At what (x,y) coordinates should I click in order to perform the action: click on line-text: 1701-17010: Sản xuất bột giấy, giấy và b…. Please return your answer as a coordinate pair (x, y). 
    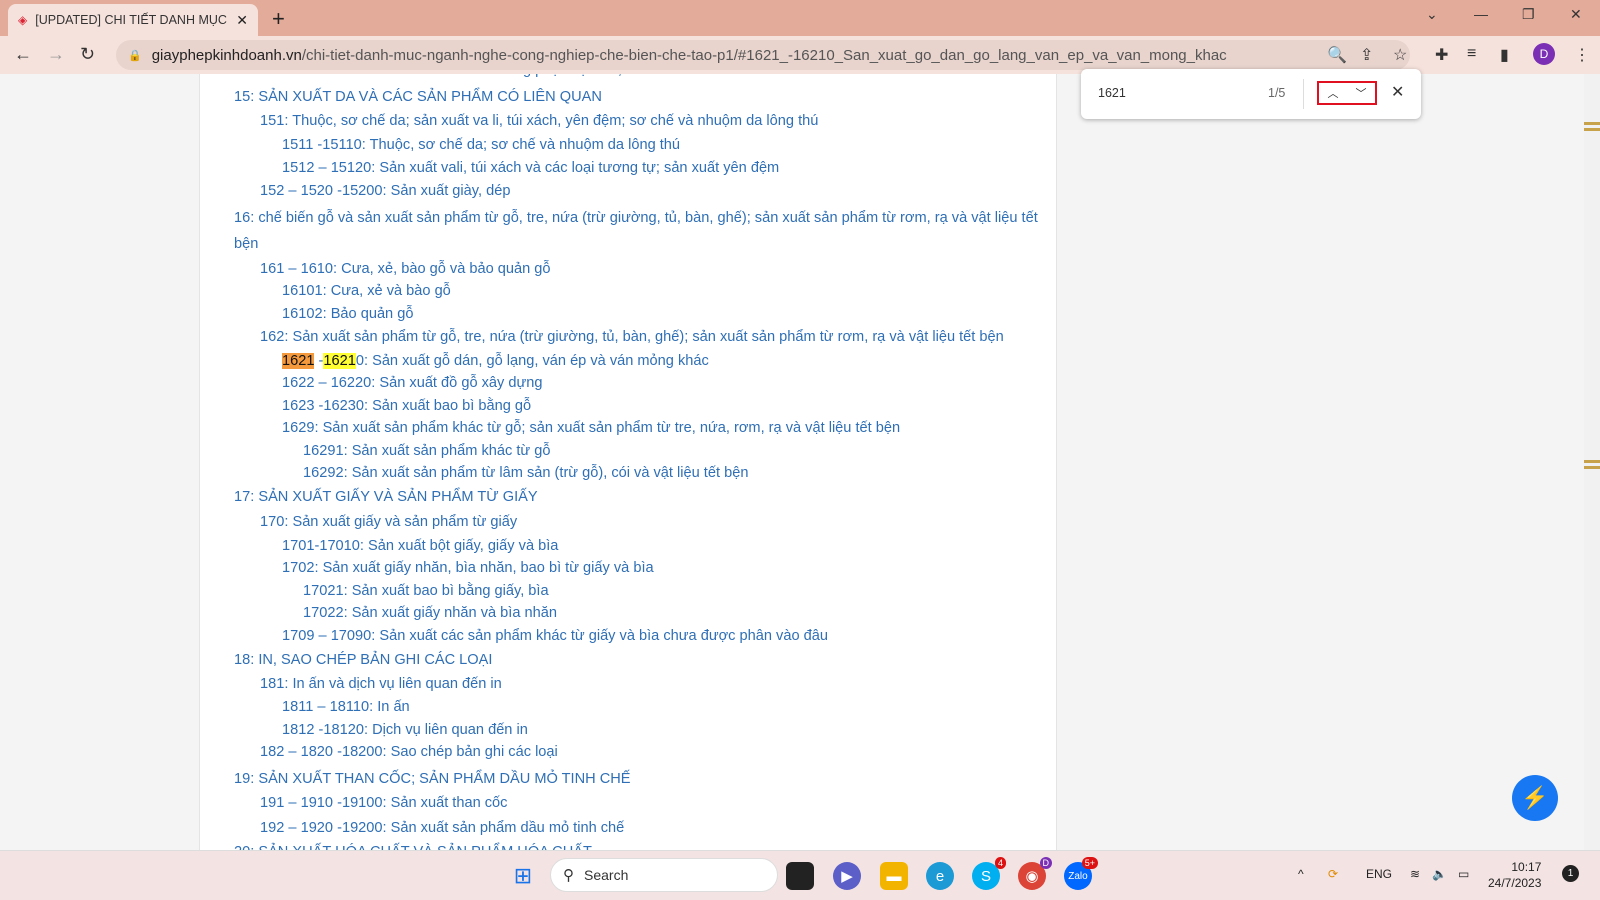
    Looking at the image, I should click on (420, 546).